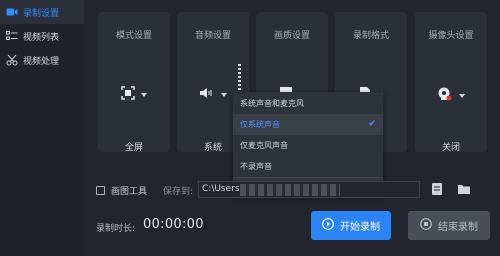  I want to click on audio-option-system-and-mic: 系统声音和麦克风, so click(308, 103).